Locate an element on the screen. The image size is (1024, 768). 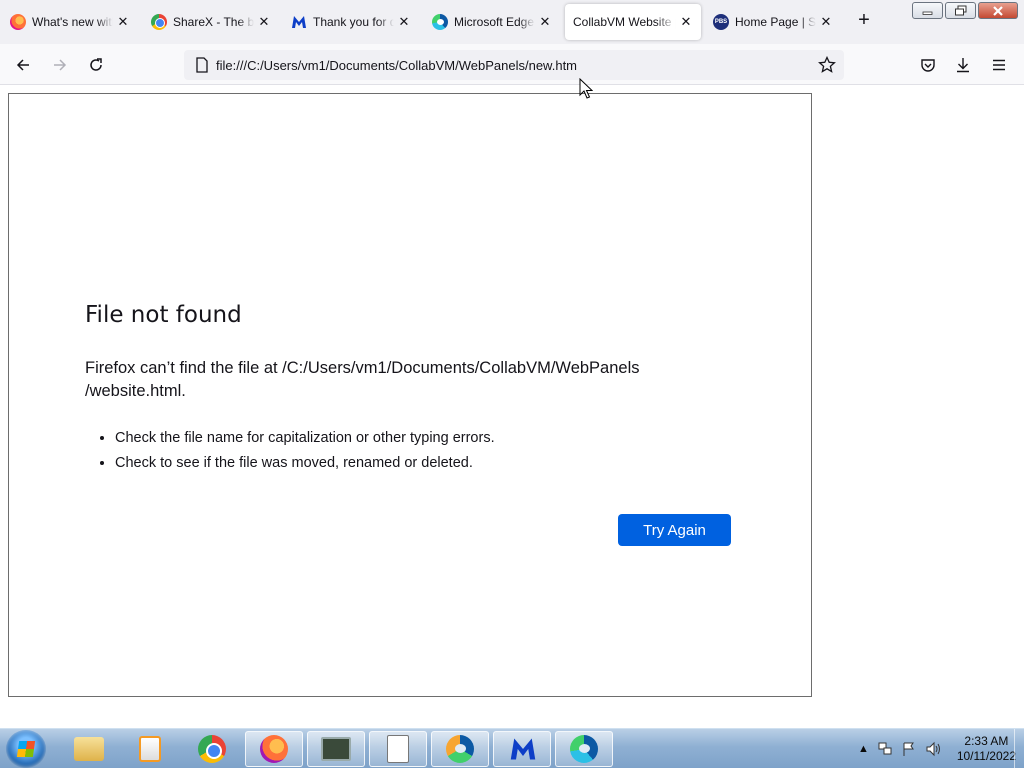
hamburger-menu-icon is located at coordinates (999, 65).